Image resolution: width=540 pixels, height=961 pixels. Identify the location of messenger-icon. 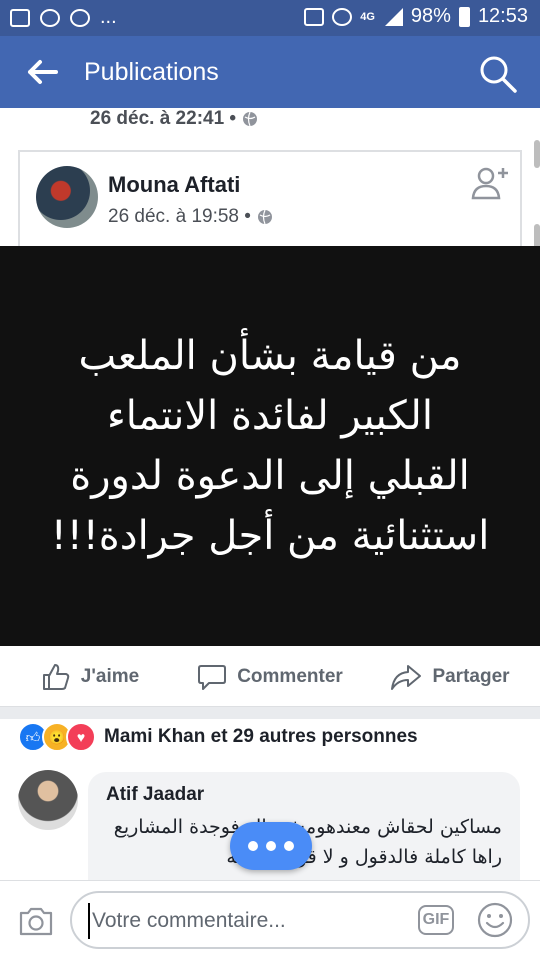
(50, 17).